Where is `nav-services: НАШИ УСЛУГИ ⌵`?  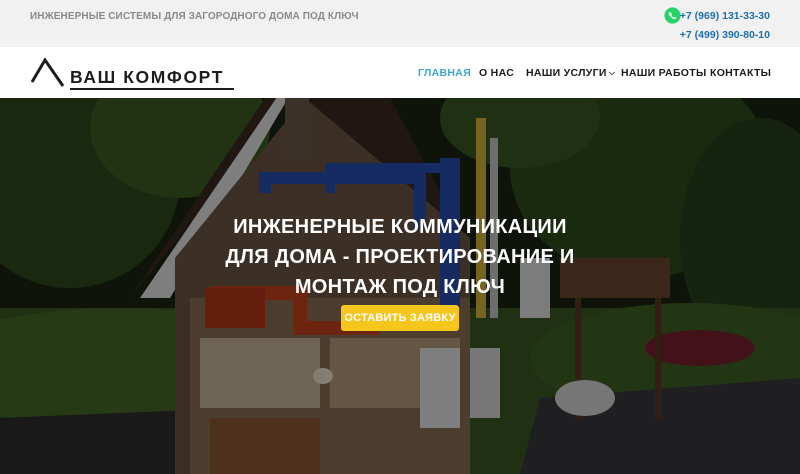
nav-services: НАШИ УСЛУГИ ⌵ is located at coordinates (570, 73).